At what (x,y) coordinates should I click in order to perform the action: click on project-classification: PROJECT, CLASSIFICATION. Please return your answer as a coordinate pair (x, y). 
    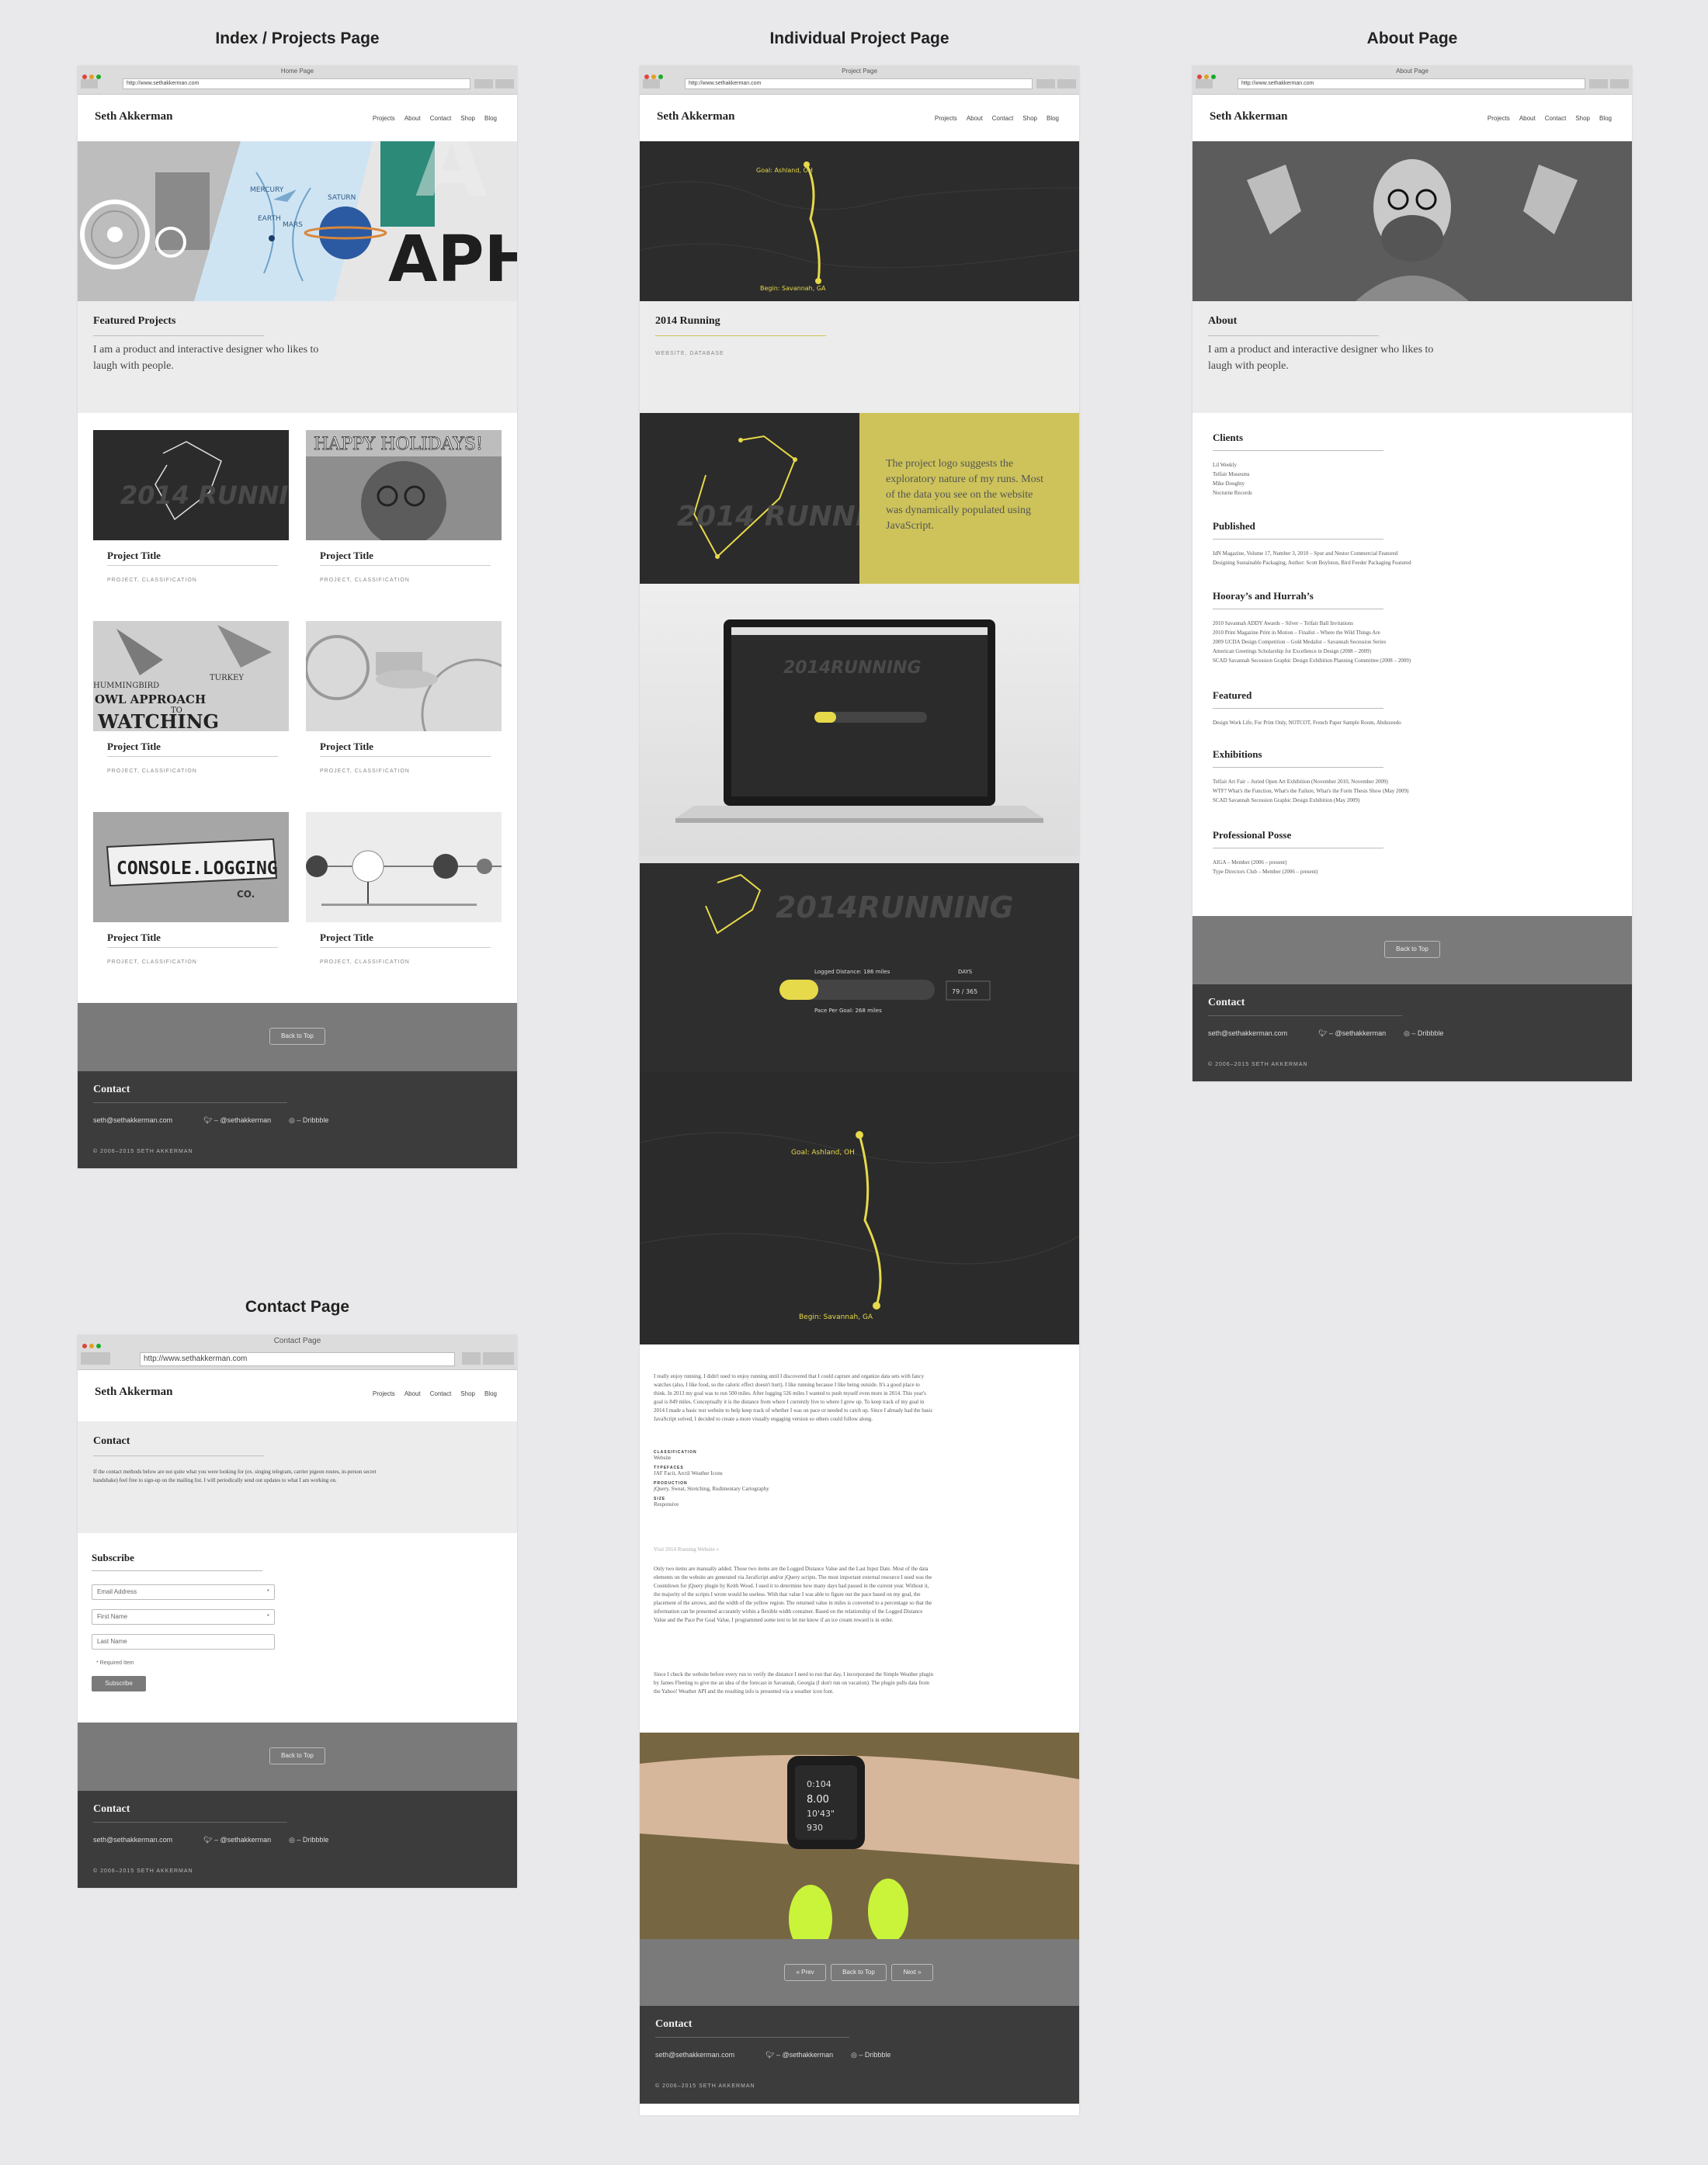
    Looking at the image, I should click on (365, 580).